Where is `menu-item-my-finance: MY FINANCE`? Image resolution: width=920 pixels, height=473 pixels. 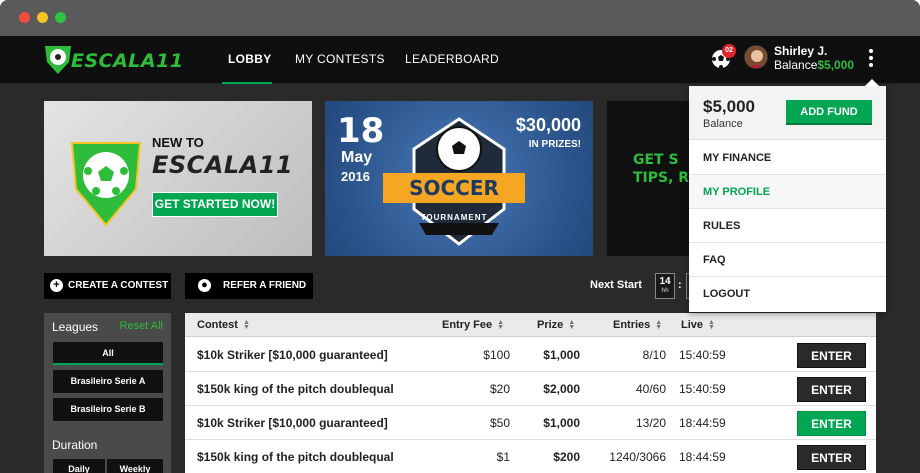 menu-item-my-finance: MY FINANCE is located at coordinates (787, 158).